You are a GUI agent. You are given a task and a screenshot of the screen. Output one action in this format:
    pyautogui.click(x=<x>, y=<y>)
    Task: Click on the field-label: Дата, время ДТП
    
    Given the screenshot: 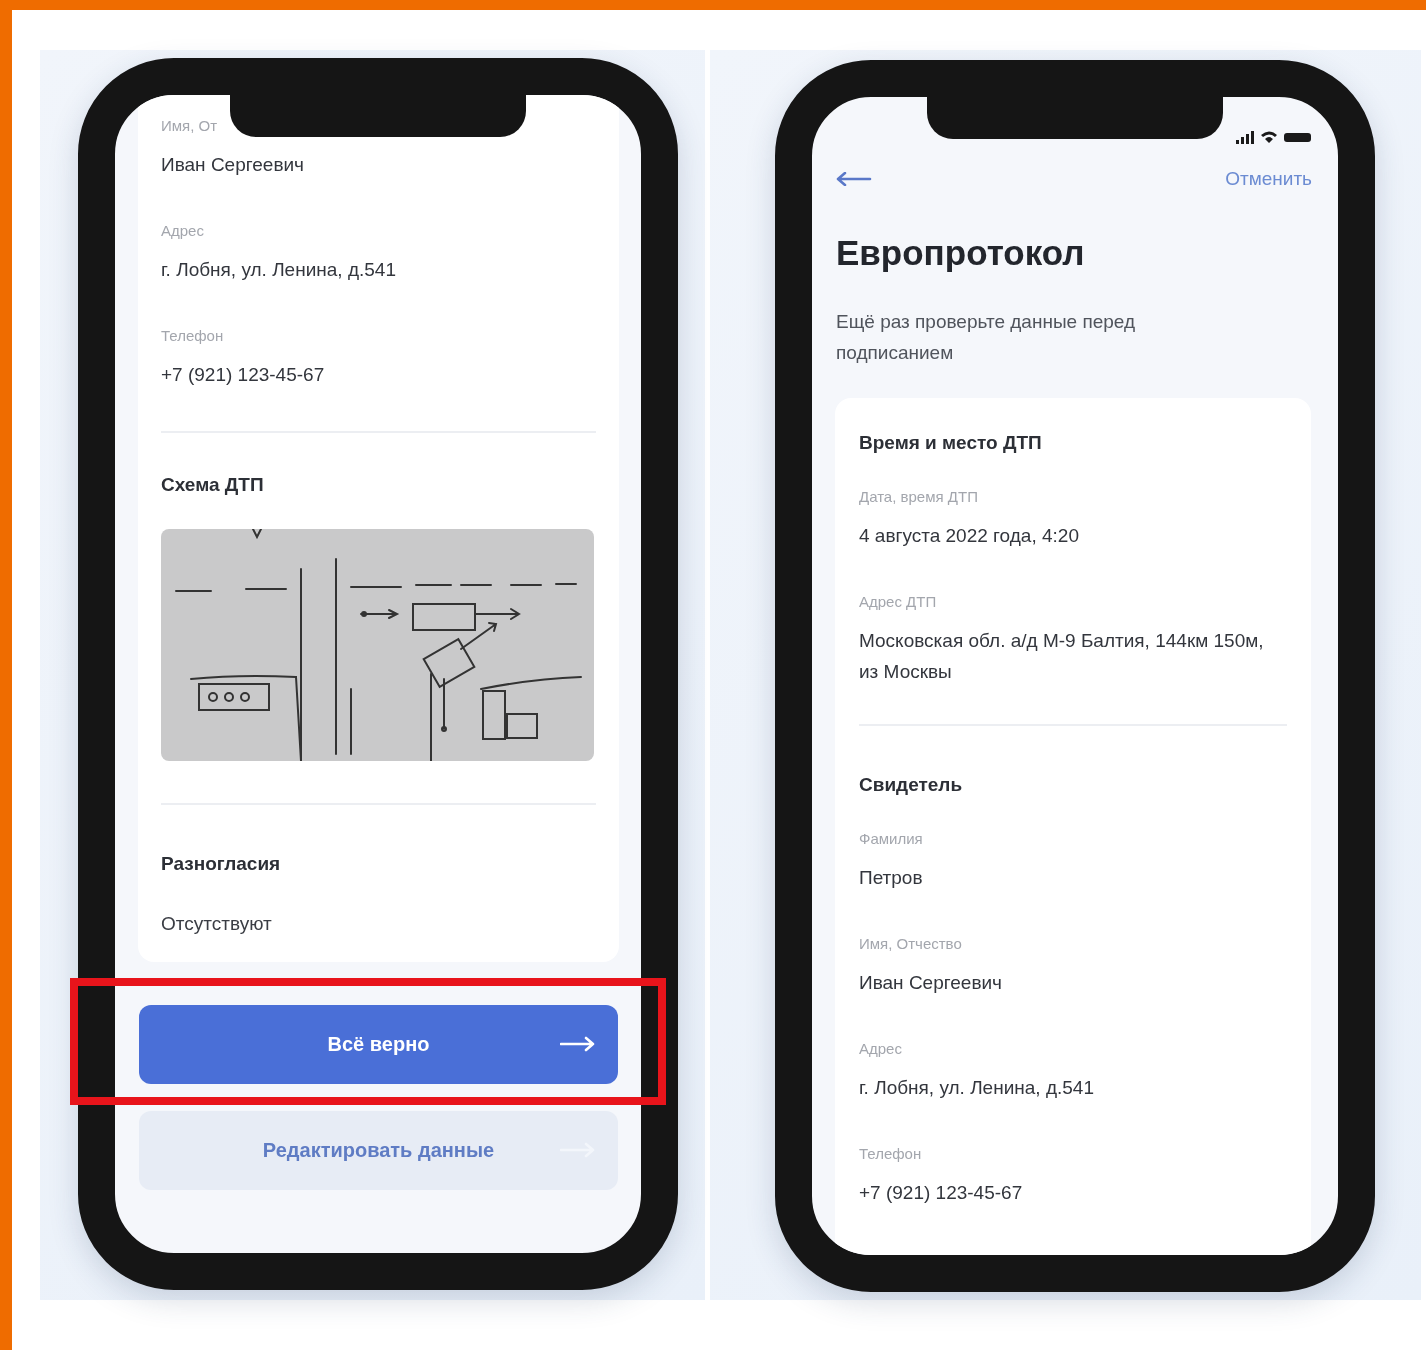 What is the action you would take?
    pyautogui.click(x=919, y=497)
    